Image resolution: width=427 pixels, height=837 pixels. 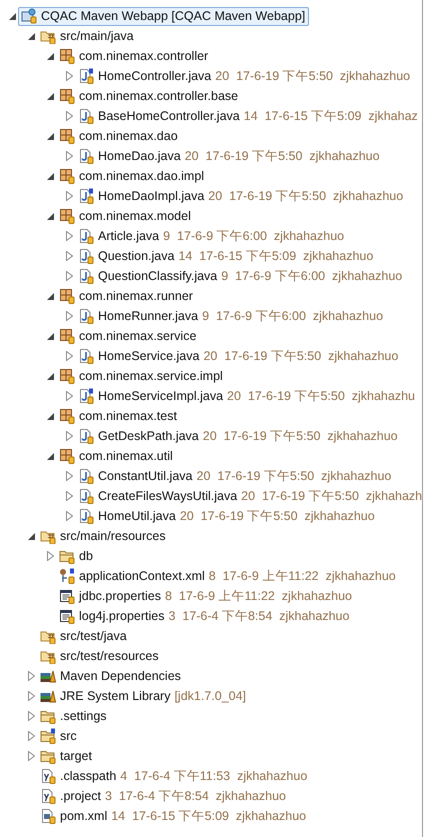 I want to click on tree-item: ConstantUtil.java 20 17-6-19 下午5:50 zjkhahazhuo, so click(x=235, y=476).